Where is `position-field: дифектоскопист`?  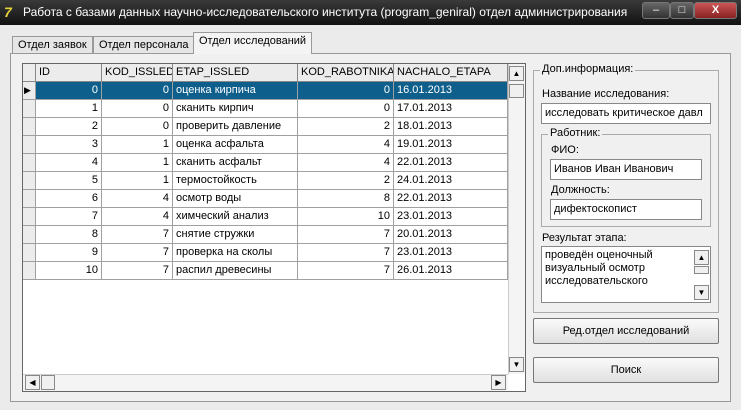 position-field: дифектоскопист is located at coordinates (626, 209).